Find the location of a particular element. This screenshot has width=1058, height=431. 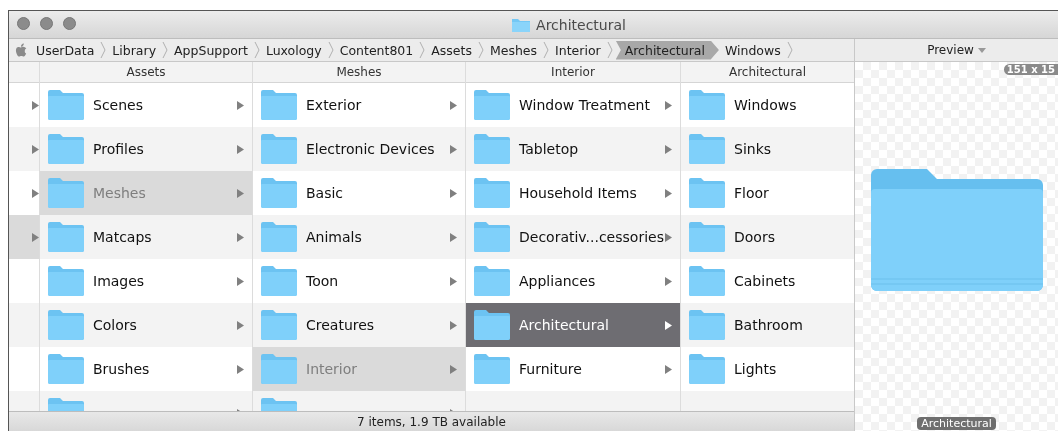

path-item: Meshes is located at coordinates (513, 50).